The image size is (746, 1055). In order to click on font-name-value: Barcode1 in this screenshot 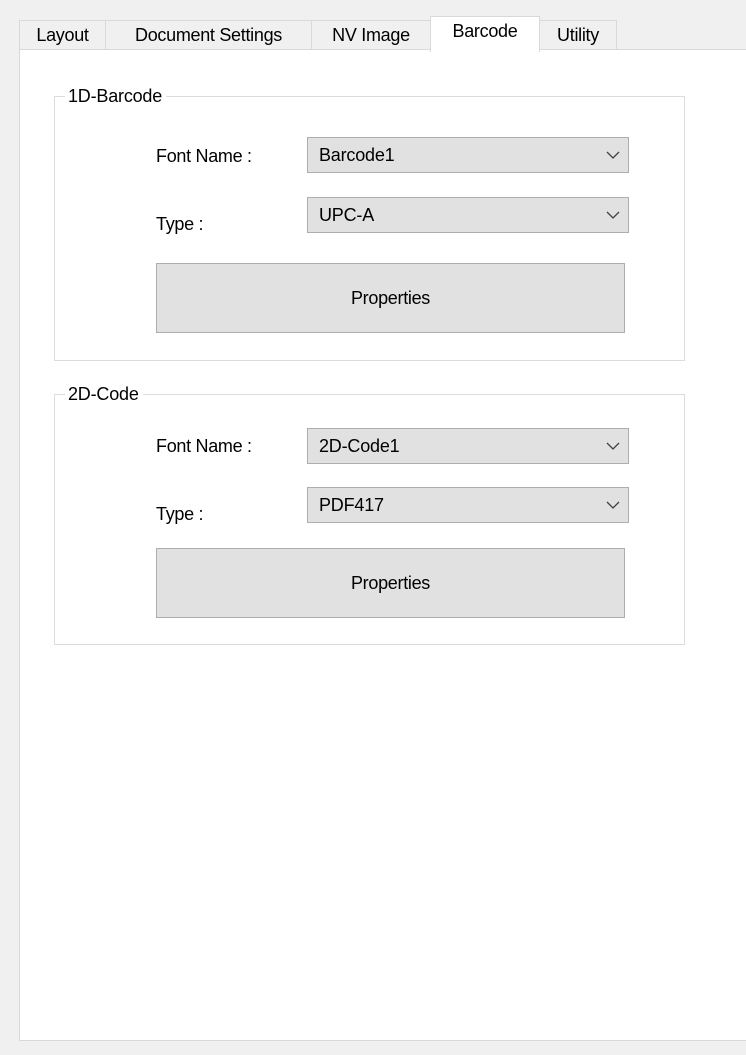, I will do `click(357, 154)`.